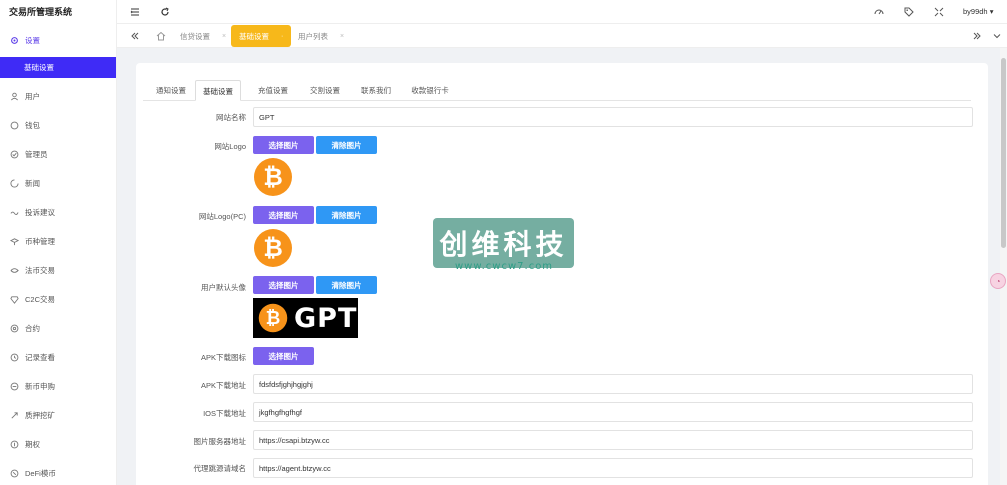 The width and height of the screenshot is (1007, 485). I want to click on sidebar-item-label: 钱包, so click(32, 125).